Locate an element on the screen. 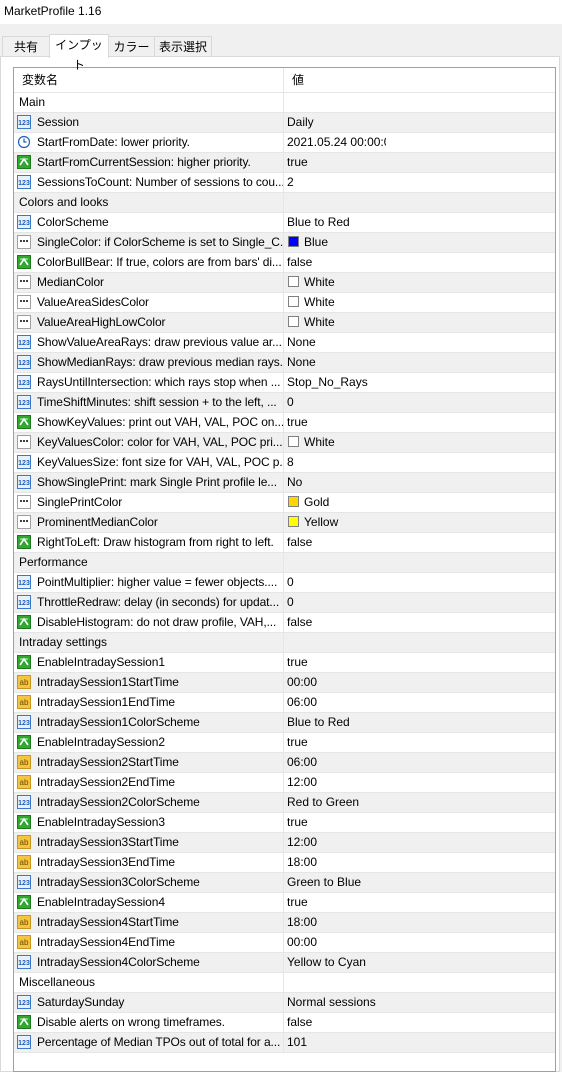  parameter-row: ab IntradaySession3StartTime 12:00 is located at coordinates (284, 843).